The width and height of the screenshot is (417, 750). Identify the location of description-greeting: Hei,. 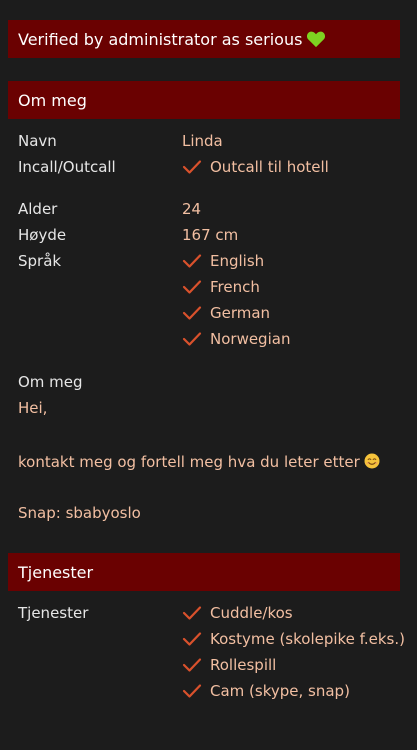
(33, 408).